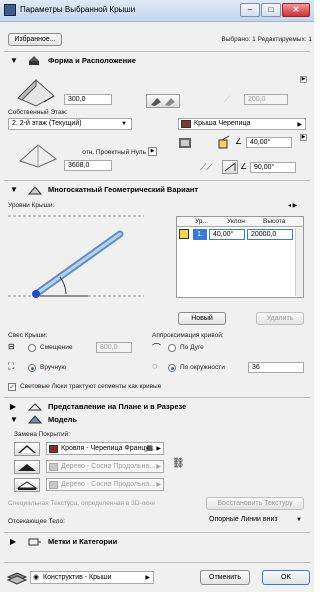 This screenshot has height=592, width=320. Describe the element at coordinates (31, 205) in the screenshot. I see `roof-levels-label: Уровни Крыши:` at that location.